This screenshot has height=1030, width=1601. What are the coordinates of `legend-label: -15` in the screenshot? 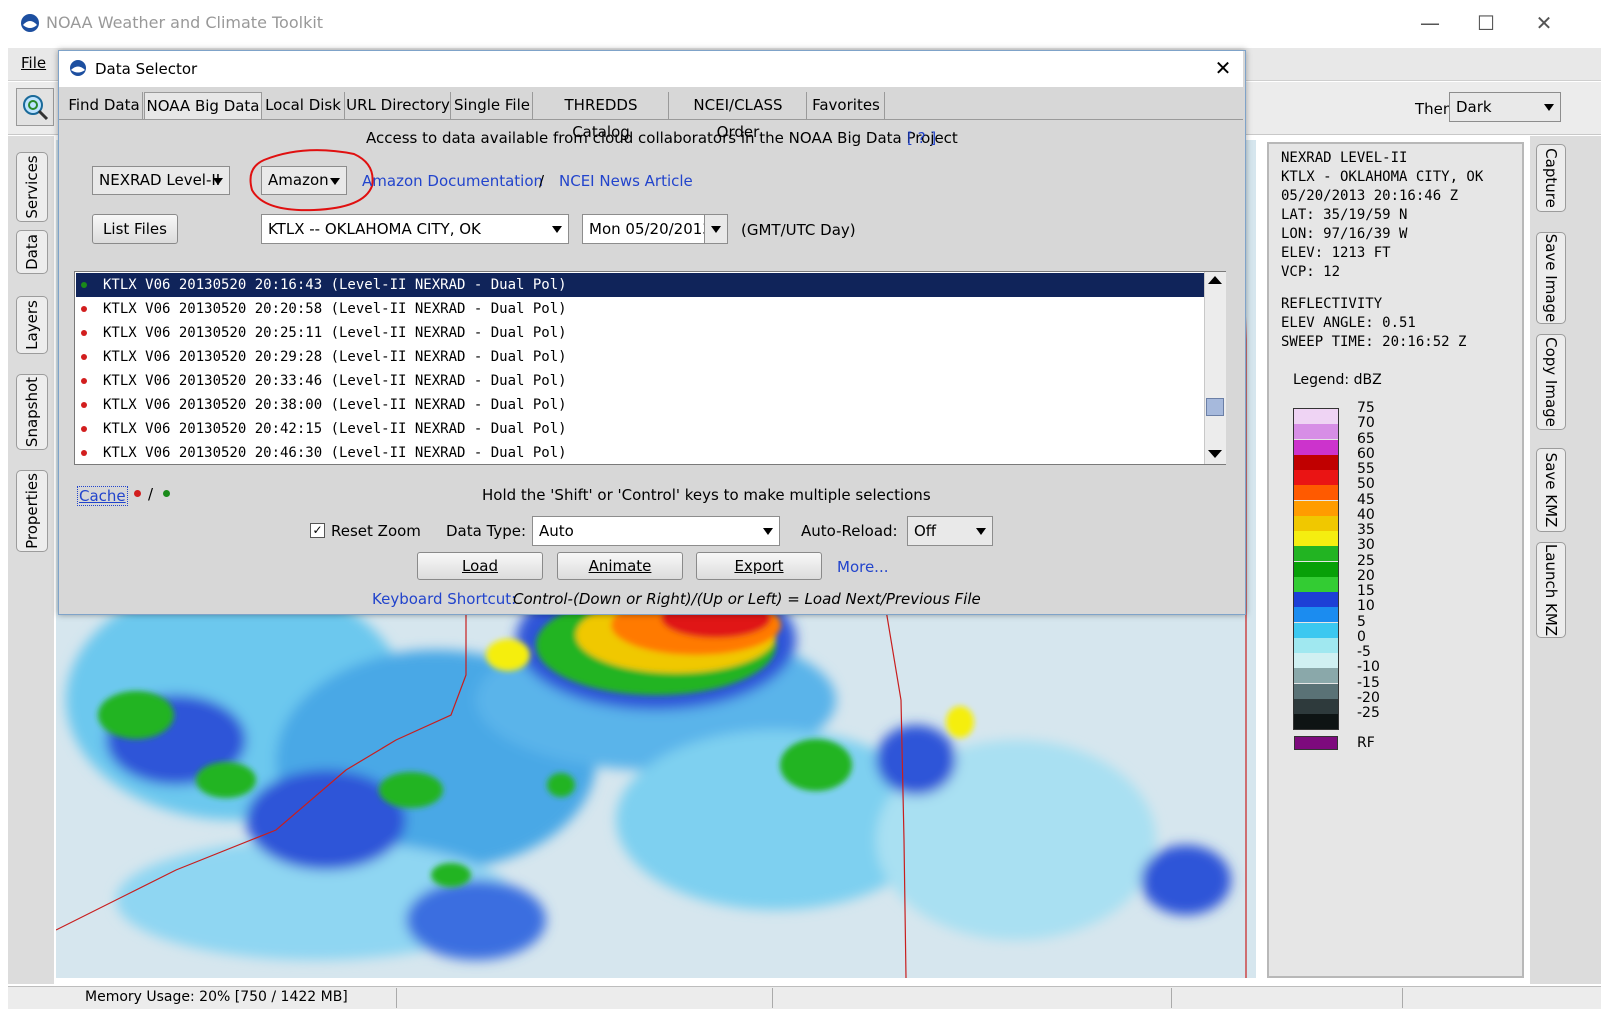 It's located at (1368, 682).